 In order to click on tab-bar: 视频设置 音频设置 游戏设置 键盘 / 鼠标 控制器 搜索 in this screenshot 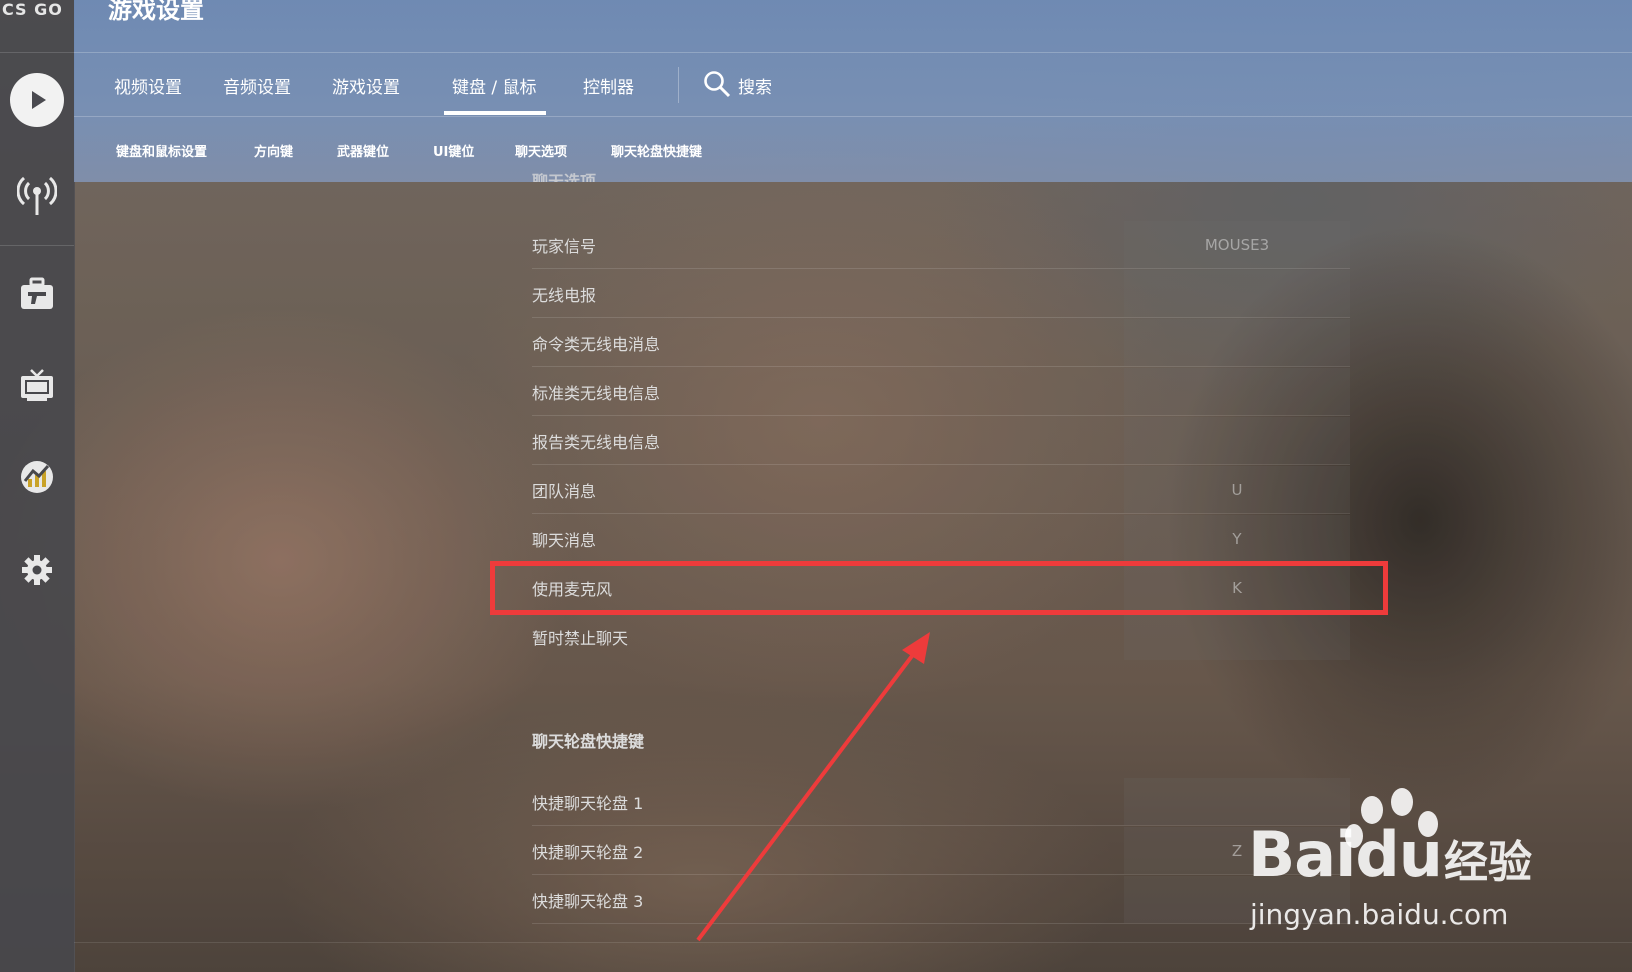, I will do `click(853, 84)`.